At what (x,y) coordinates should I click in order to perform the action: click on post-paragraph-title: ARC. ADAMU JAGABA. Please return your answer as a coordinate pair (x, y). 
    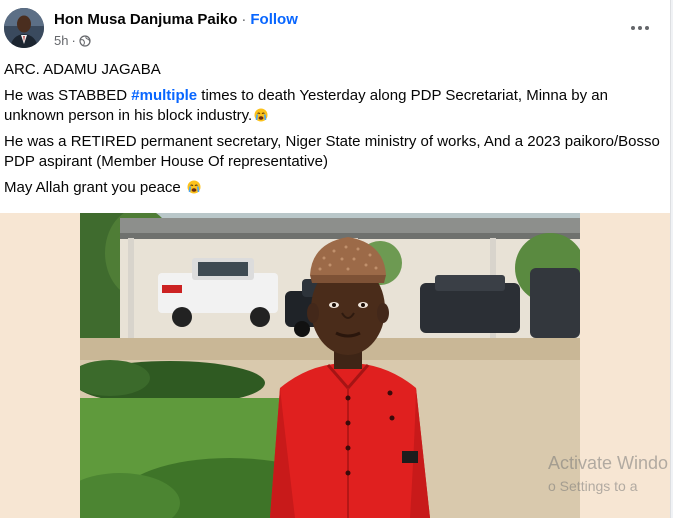
    Looking at the image, I should click on (82, 69).